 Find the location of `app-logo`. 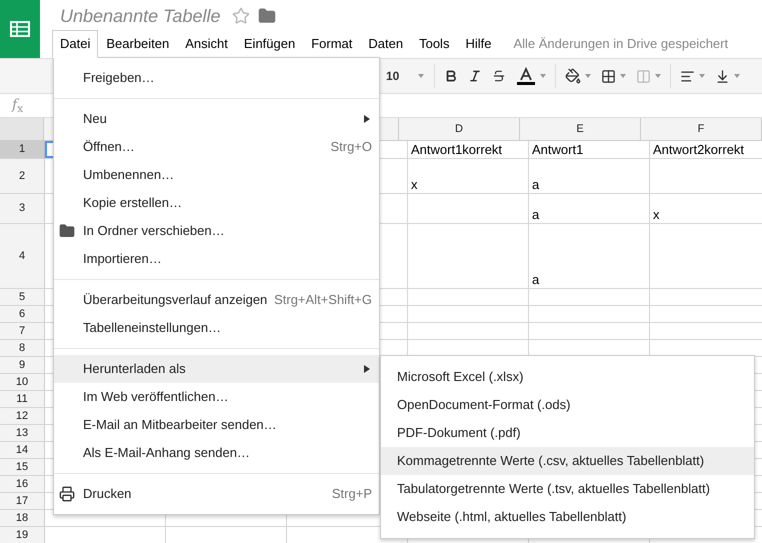

app-logo is located at coordinates (20, 29).